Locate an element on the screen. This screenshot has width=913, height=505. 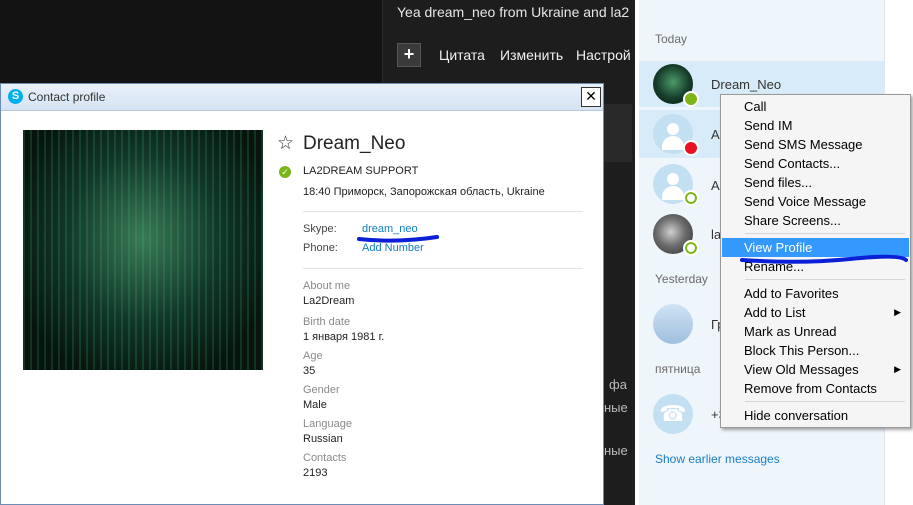
menu-item-label: Send Voice Message is located at coordinates (805, 201).